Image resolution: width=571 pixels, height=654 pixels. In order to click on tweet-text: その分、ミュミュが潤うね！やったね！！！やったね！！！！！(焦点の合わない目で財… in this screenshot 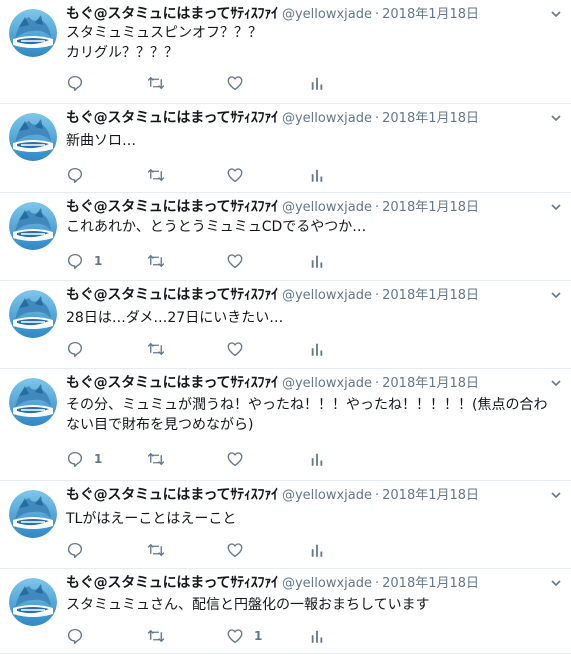, I will do `click(307, 415)`.